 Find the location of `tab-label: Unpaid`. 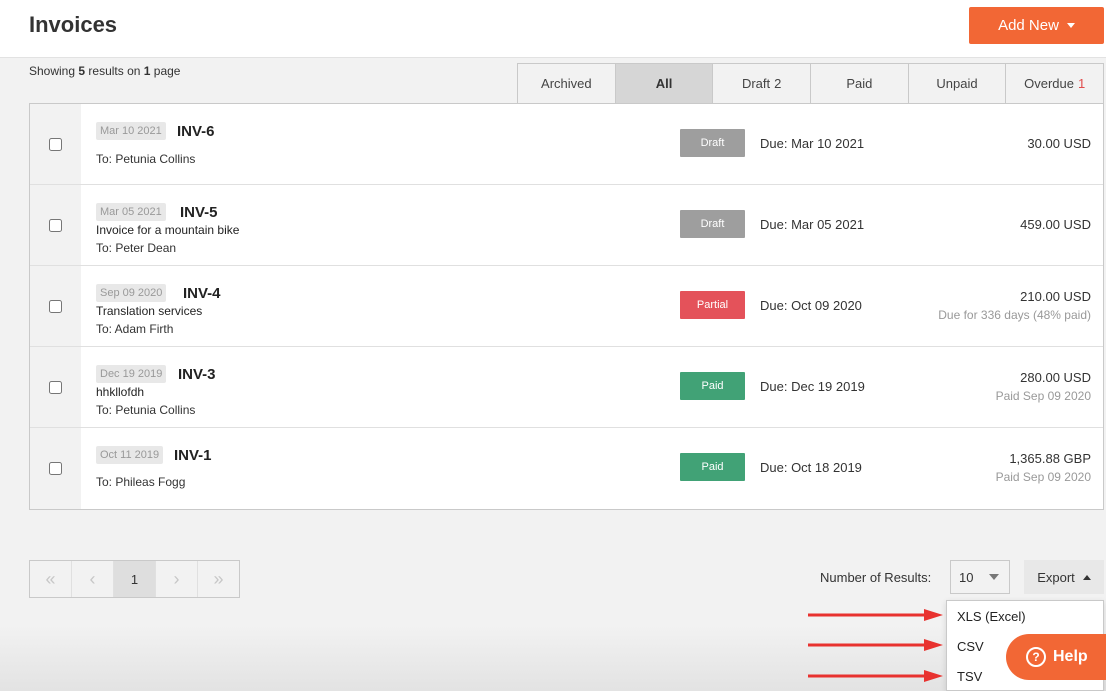

tab-label: Unpaid is located at coordinates (957, 83).